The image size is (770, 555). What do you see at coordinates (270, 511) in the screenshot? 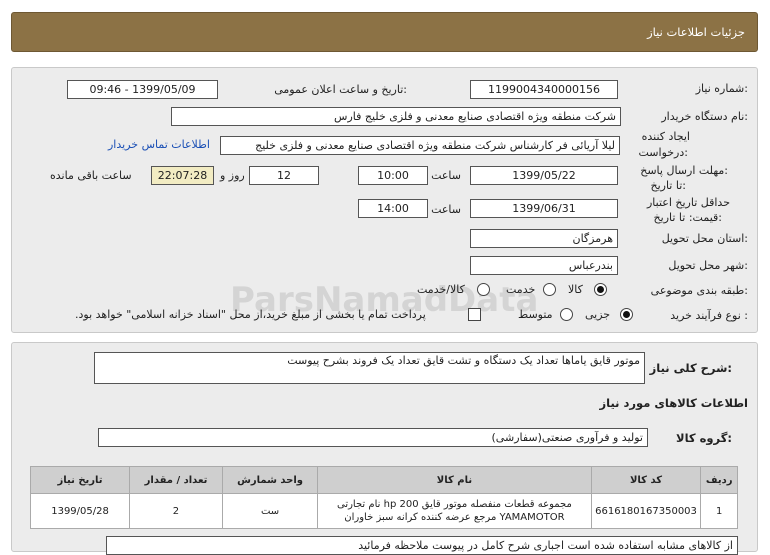
I see `cell-unit: ست` at bounding box center [270, 511].